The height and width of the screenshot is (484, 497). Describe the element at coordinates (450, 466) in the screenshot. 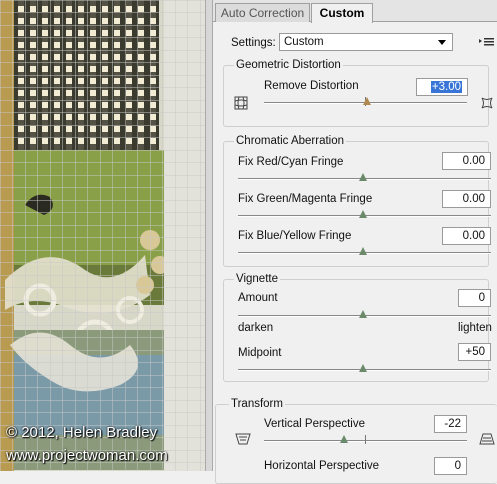

I see `horizontal-perspective-input: 0` at that location.